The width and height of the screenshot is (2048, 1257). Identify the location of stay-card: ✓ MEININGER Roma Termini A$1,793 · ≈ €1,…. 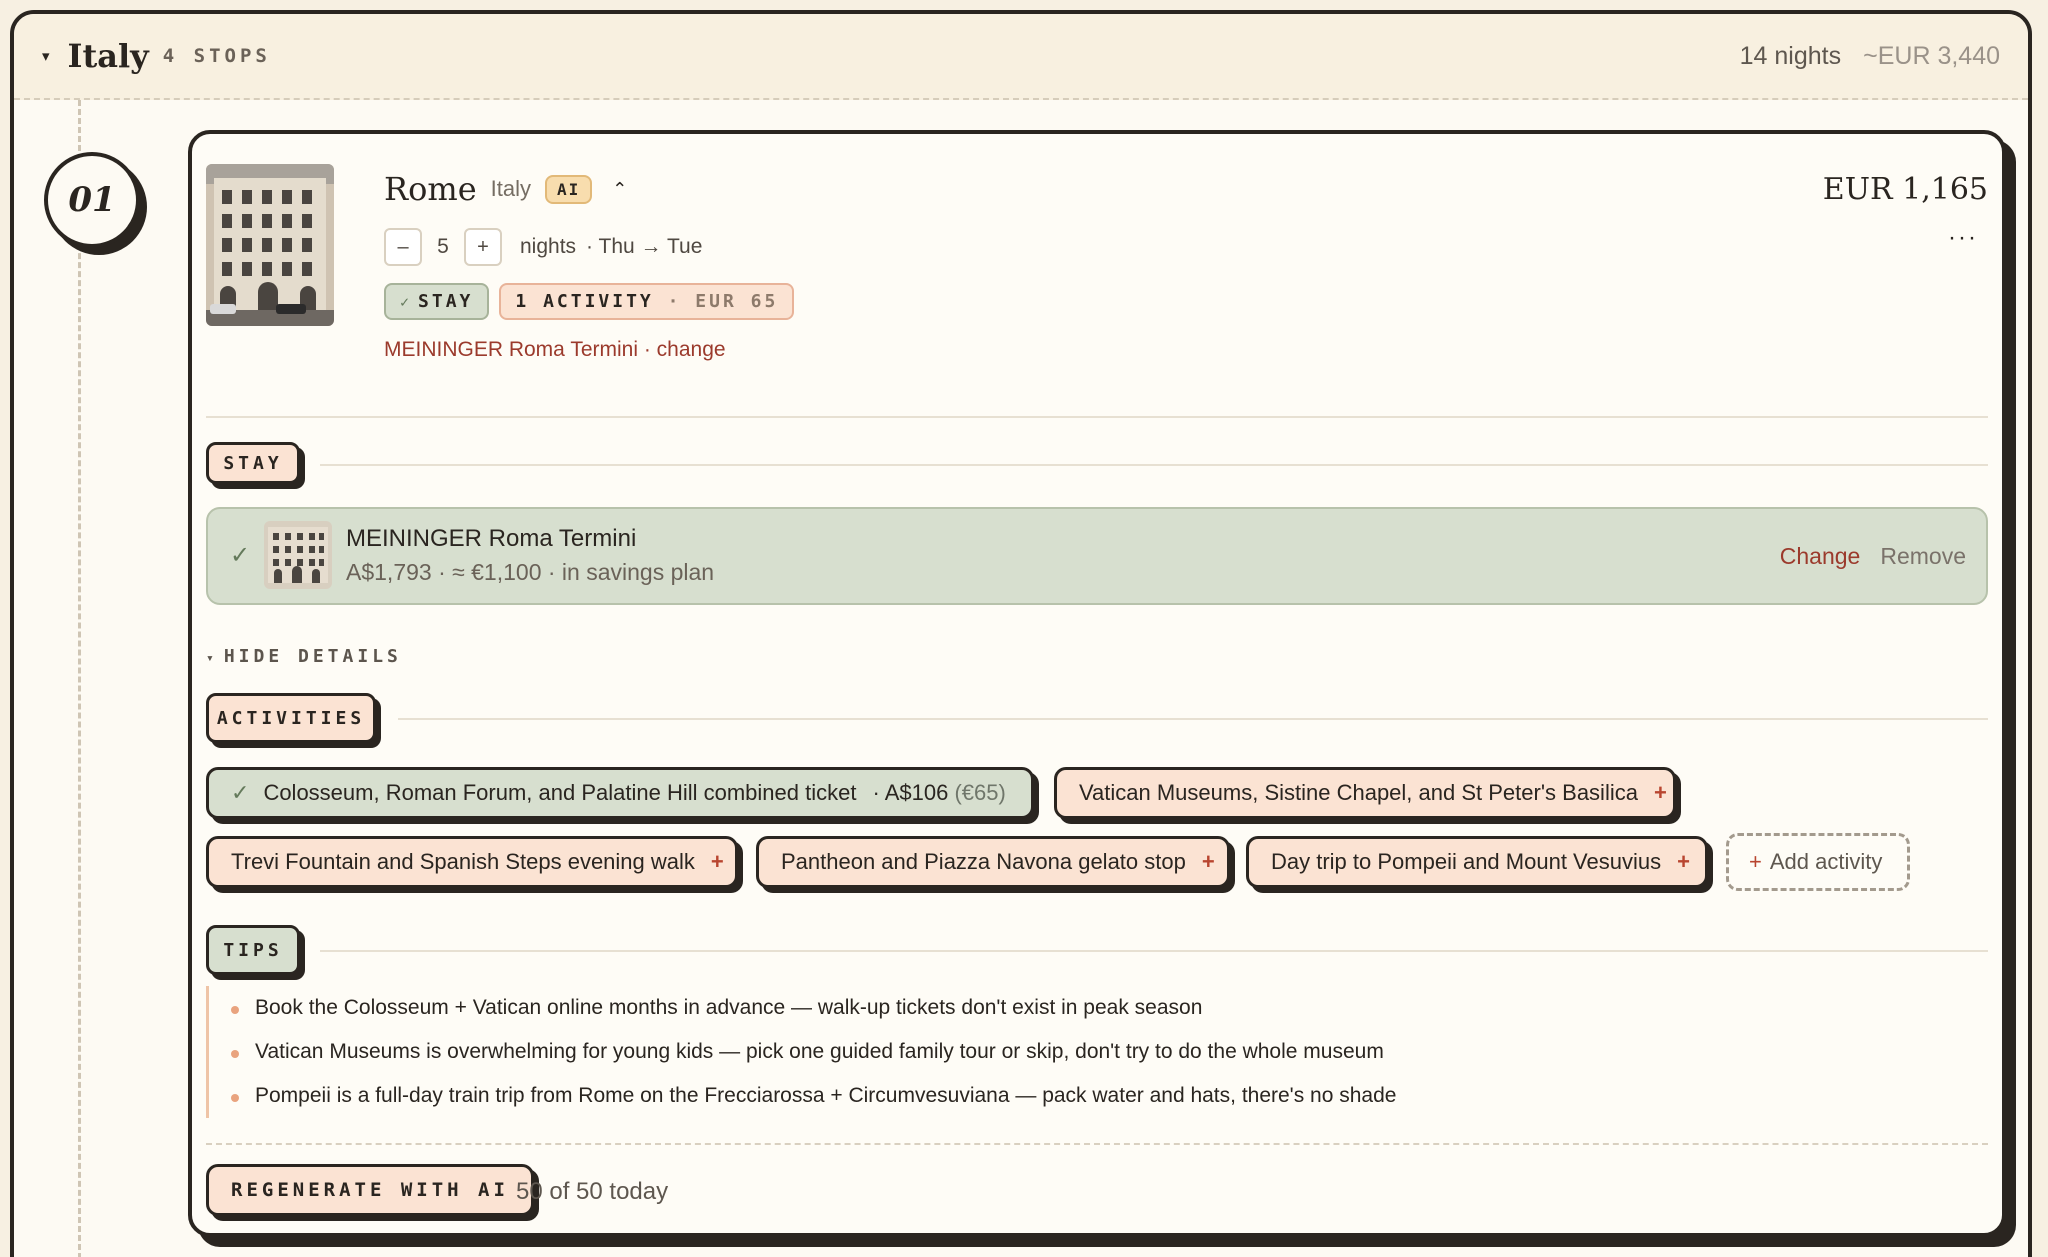
(1097, 556).